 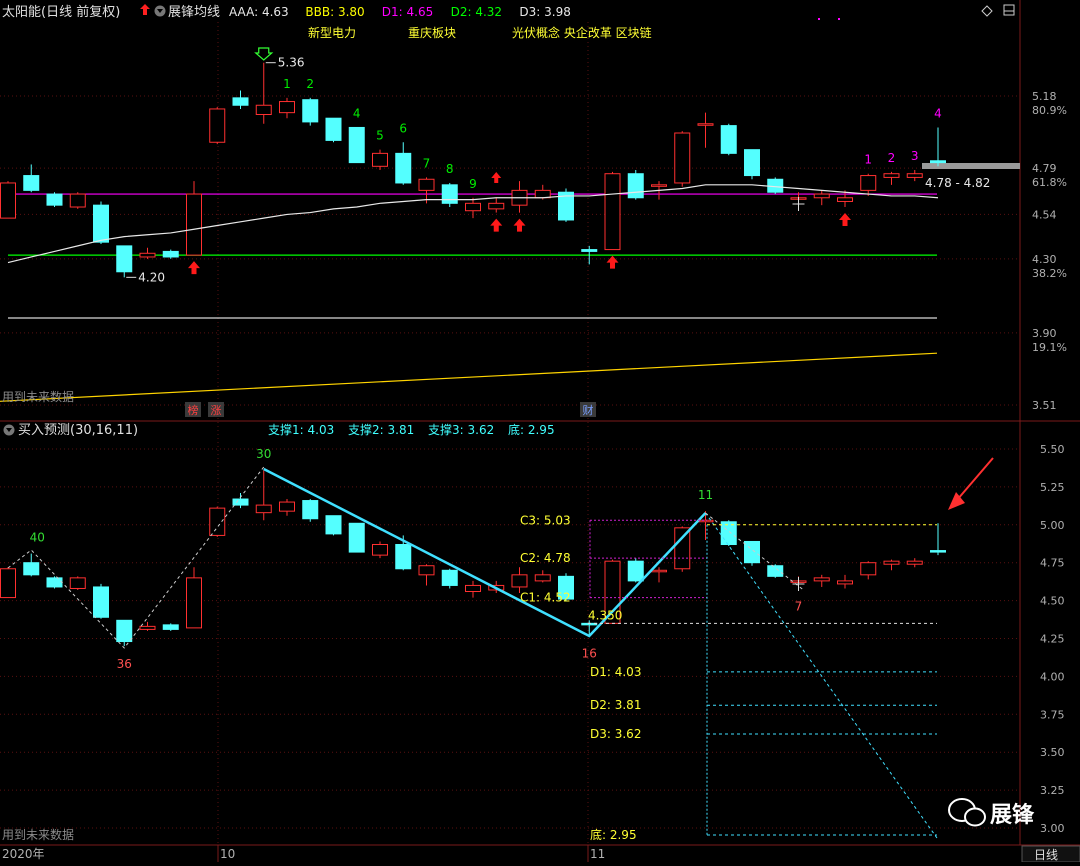 I want to click on period-label: 日线, so click(x=1046, y=855).